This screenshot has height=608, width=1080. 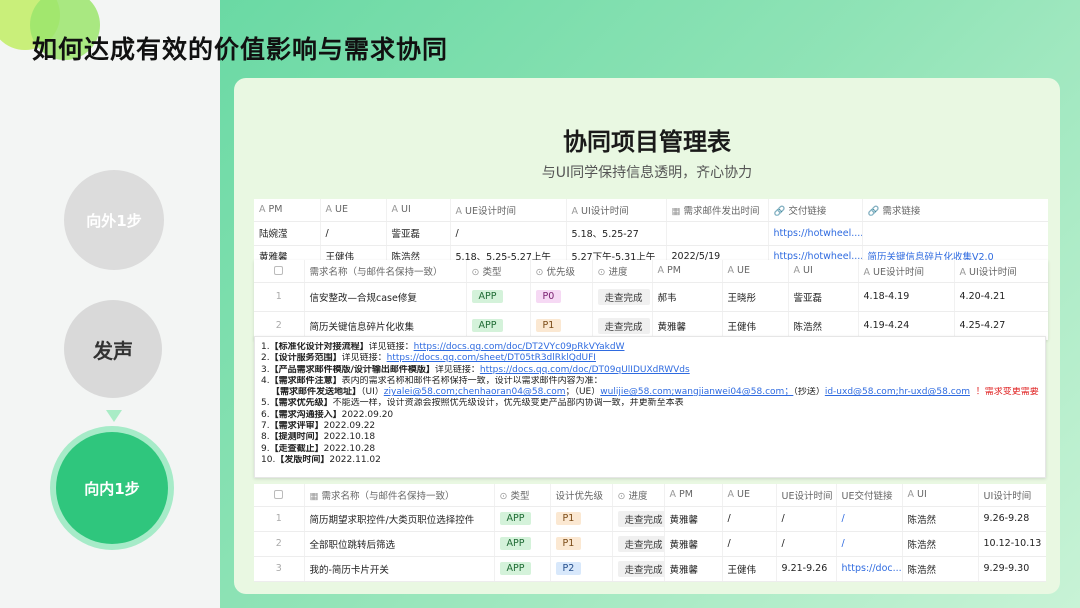 I want to click on cell-ue-time: 9.21-9.26, so click(x=806, y=569).